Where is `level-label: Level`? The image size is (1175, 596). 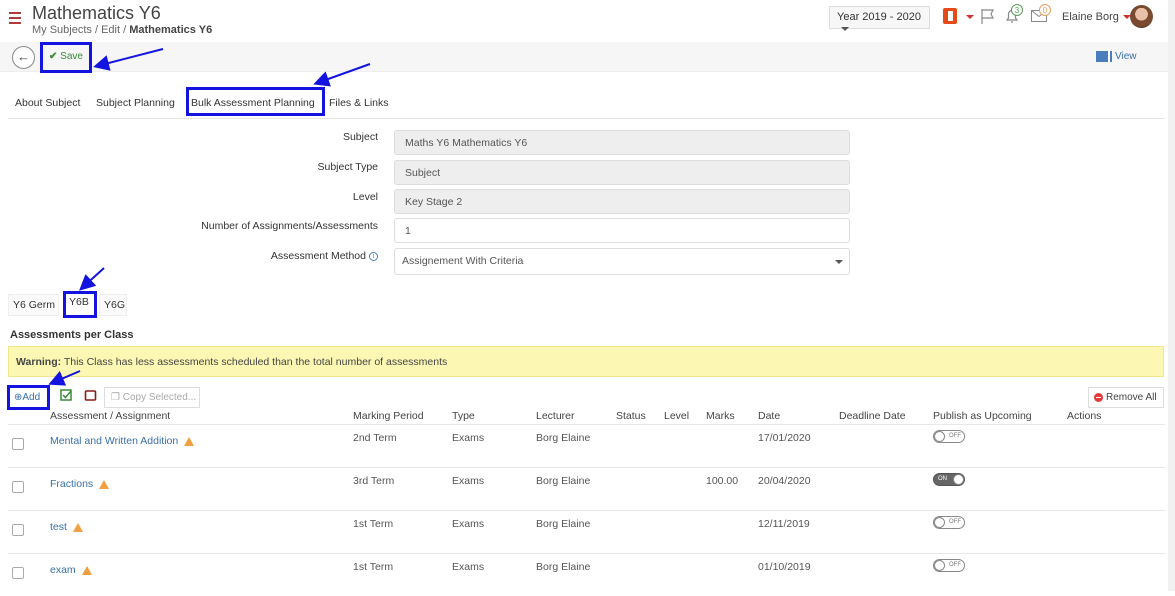 level-label: Level is located at coordinates (365, 197).